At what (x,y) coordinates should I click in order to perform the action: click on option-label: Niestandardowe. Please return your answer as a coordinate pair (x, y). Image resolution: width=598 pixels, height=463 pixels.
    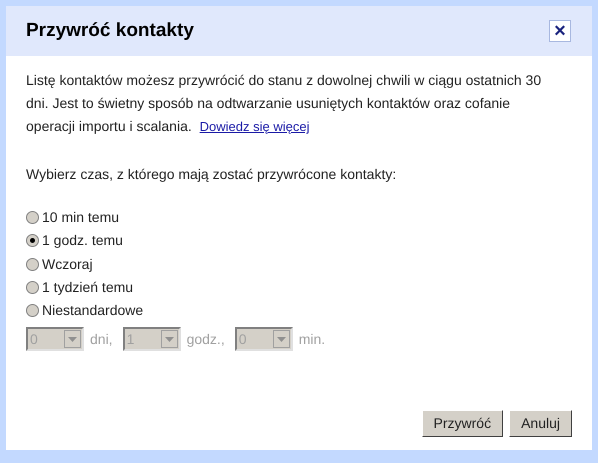
    Looking at the image, I should click on (93, 310).